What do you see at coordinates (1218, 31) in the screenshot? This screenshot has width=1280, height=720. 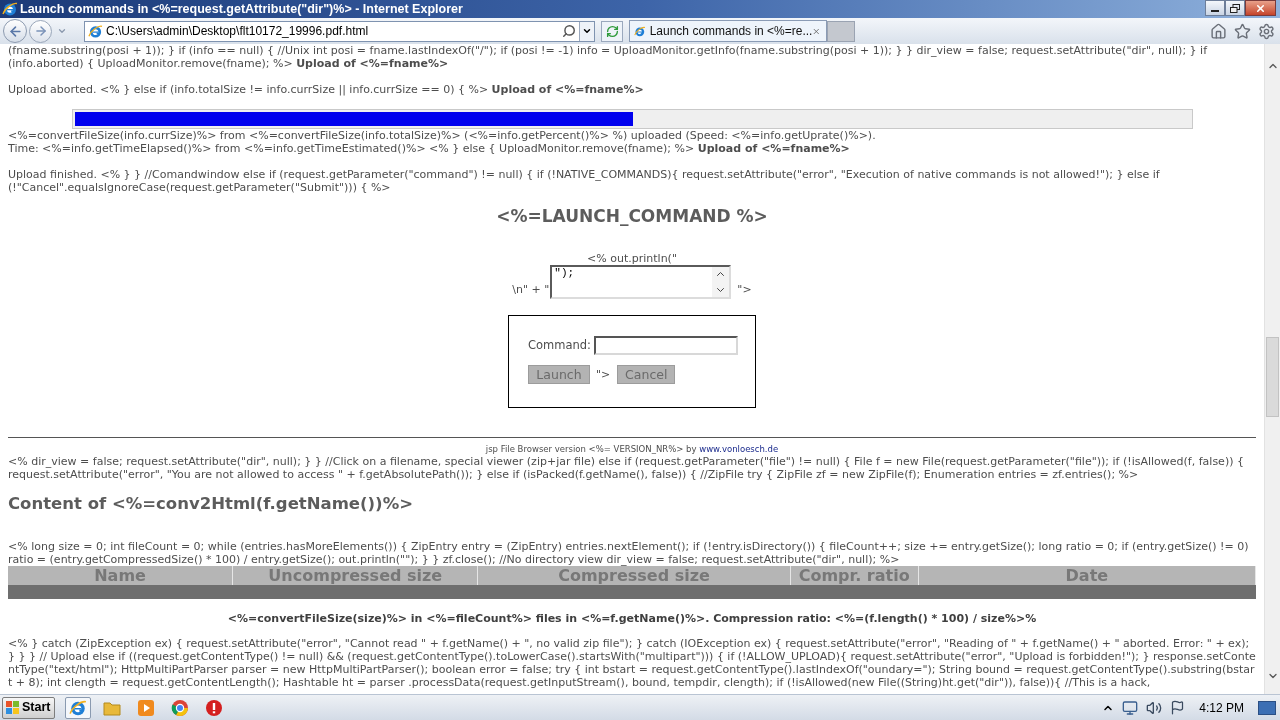 I see `home-icon` at bounding box center [1218, 31].